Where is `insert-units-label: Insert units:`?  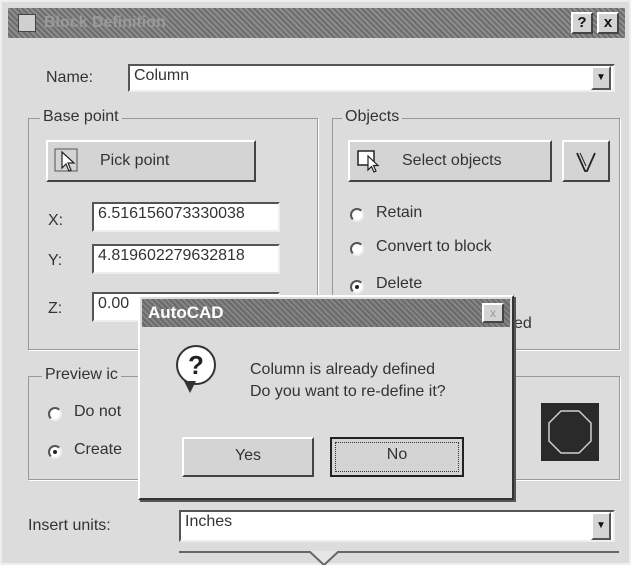
insert-units-label: Insert units: is located at coordinates (69, 525).